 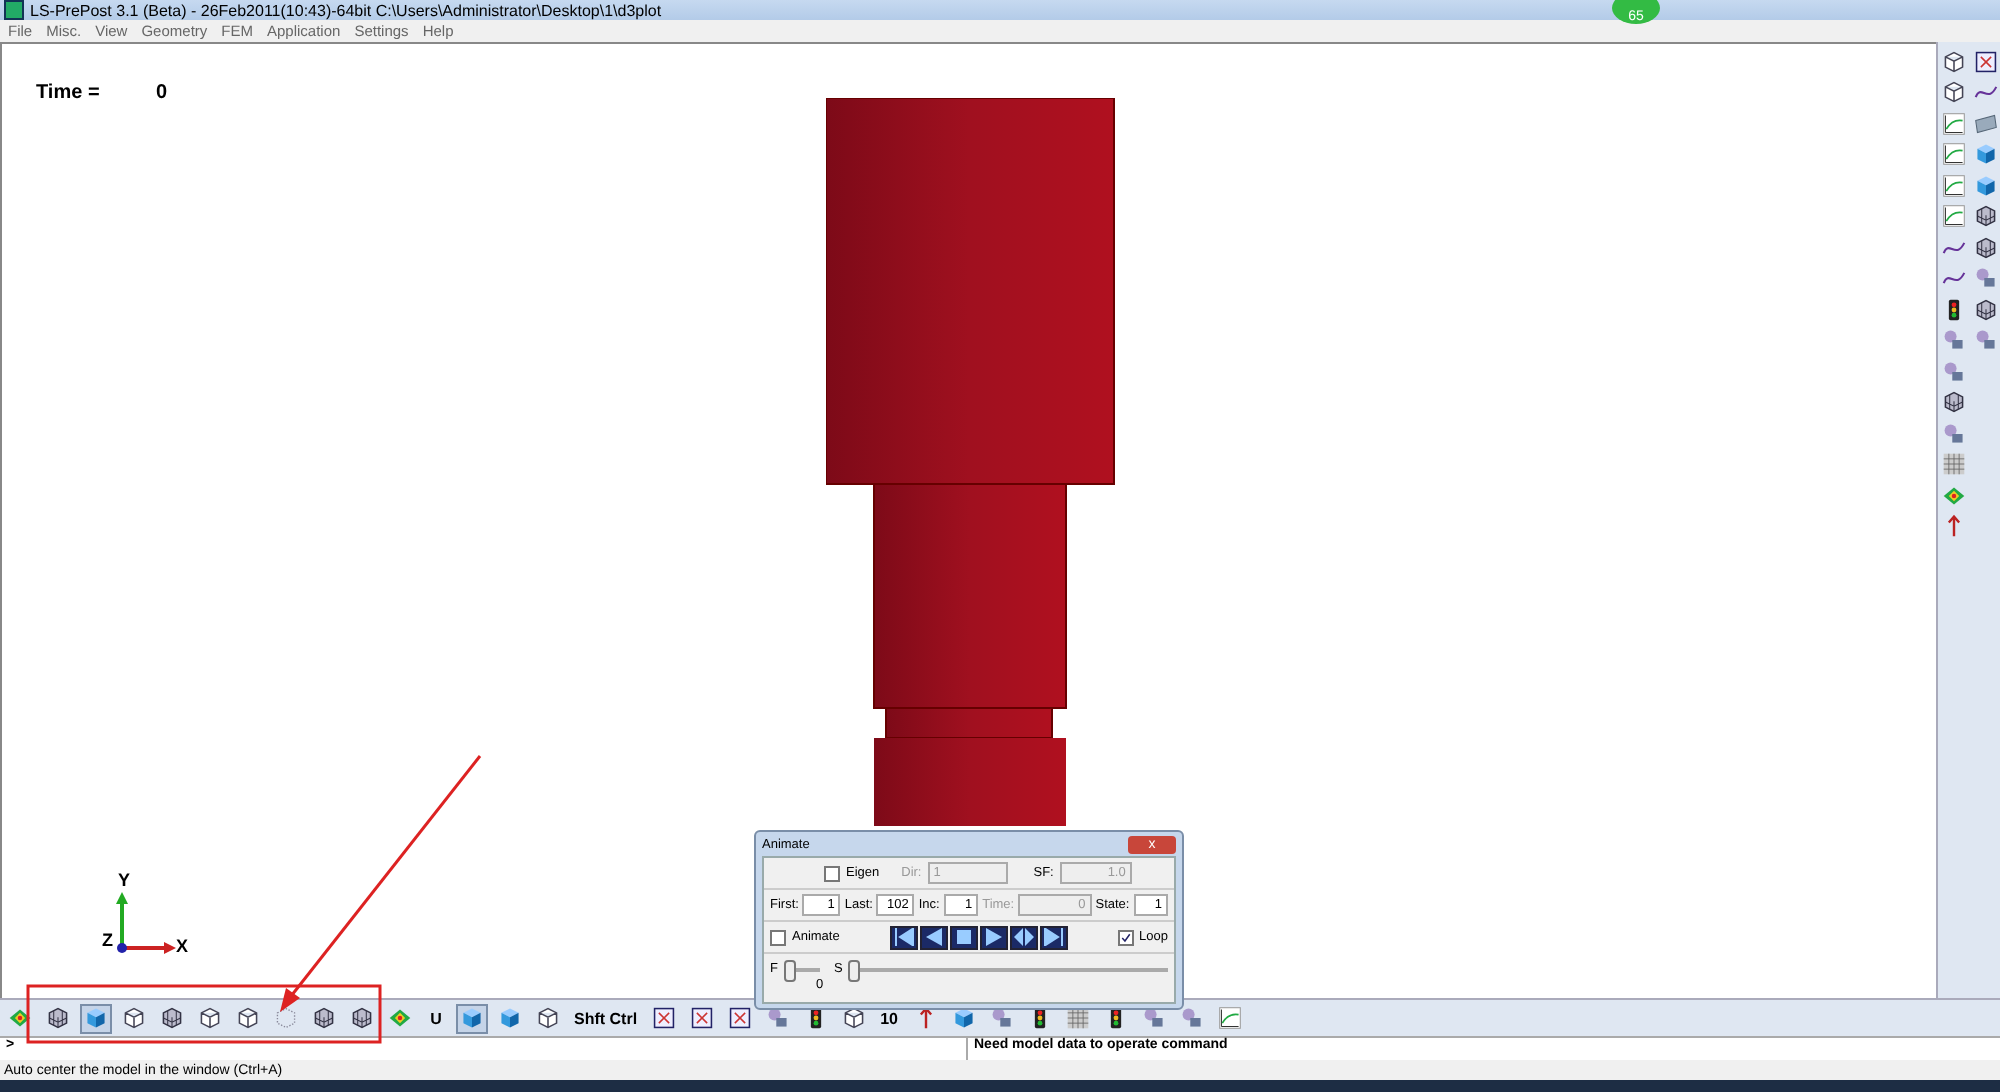 I want to click on plane-icon, so click(x=1985, y=123).